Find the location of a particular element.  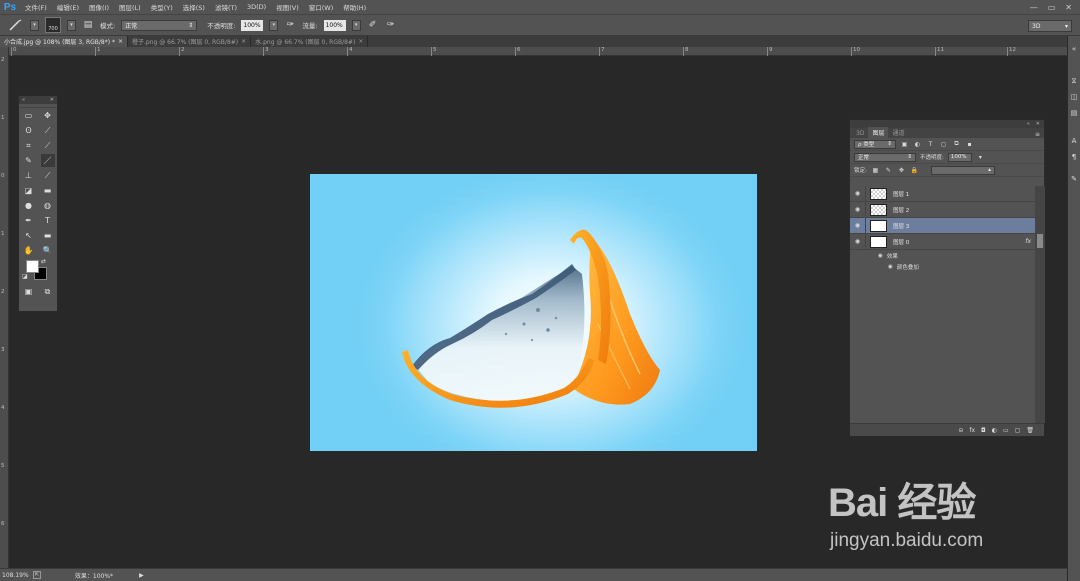

menu-edit: 编辑(E) is located at coordinates (68, 7).